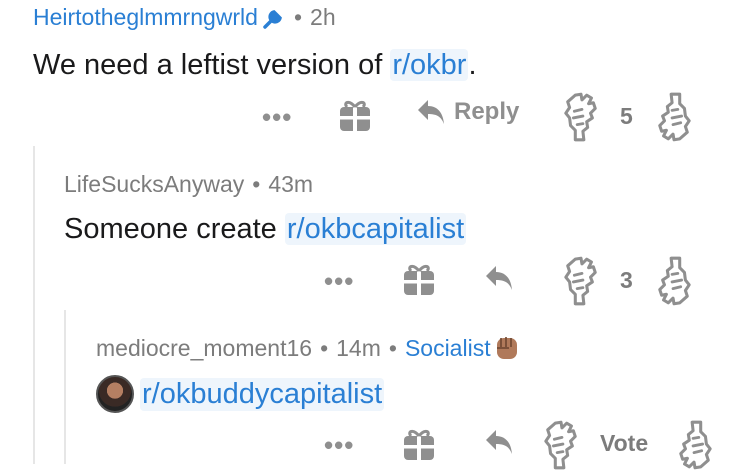 Image resolution: width=750 pixels, height=470 pixels. What do you see at coordinates (339, 445) in the screenshot?
I see `comment-3-more-button: •••` at bounding box center [339, 445].